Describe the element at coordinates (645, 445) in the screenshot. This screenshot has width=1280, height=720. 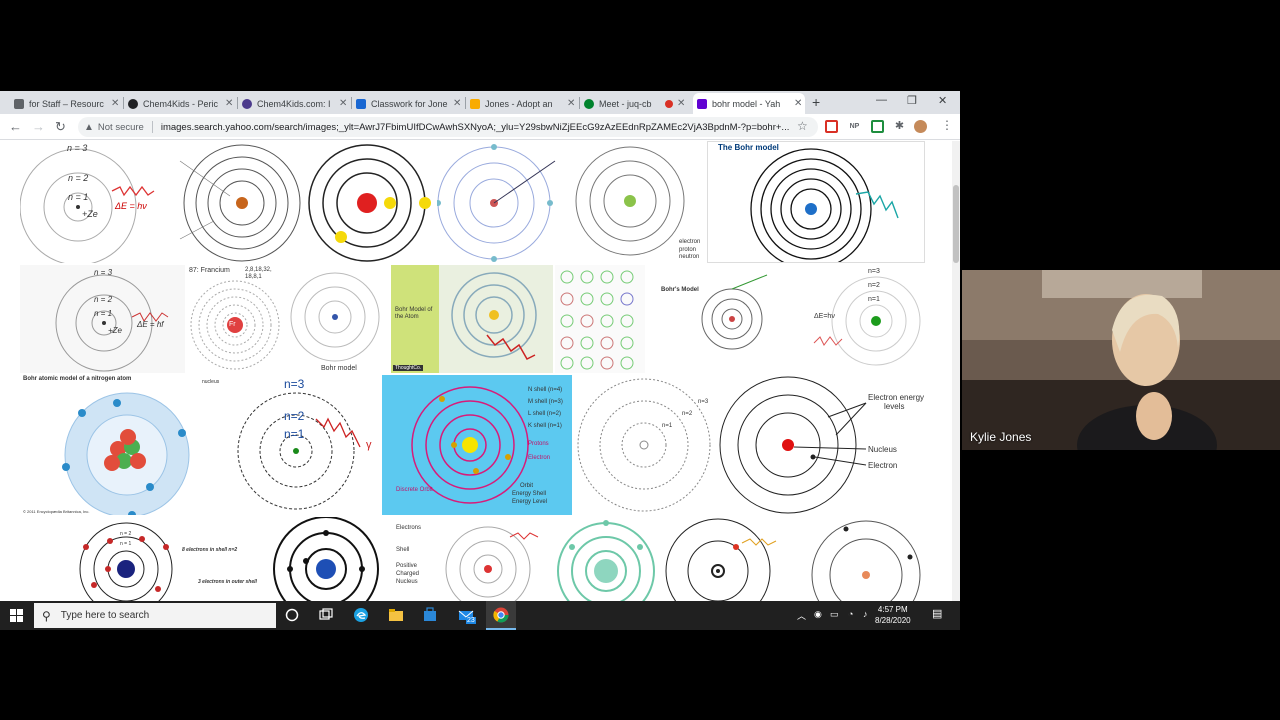
I see `result-thumb-17: n=3 n=2 n=1` at that location.